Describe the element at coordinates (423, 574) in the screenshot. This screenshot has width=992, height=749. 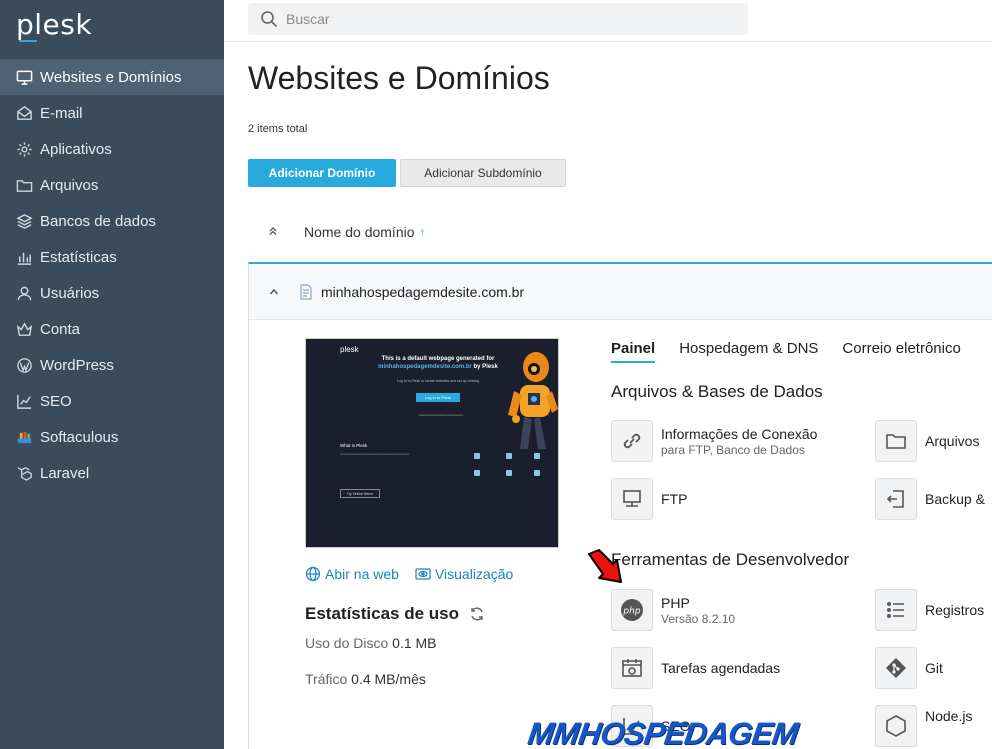
I see `eye-icon` at that location.